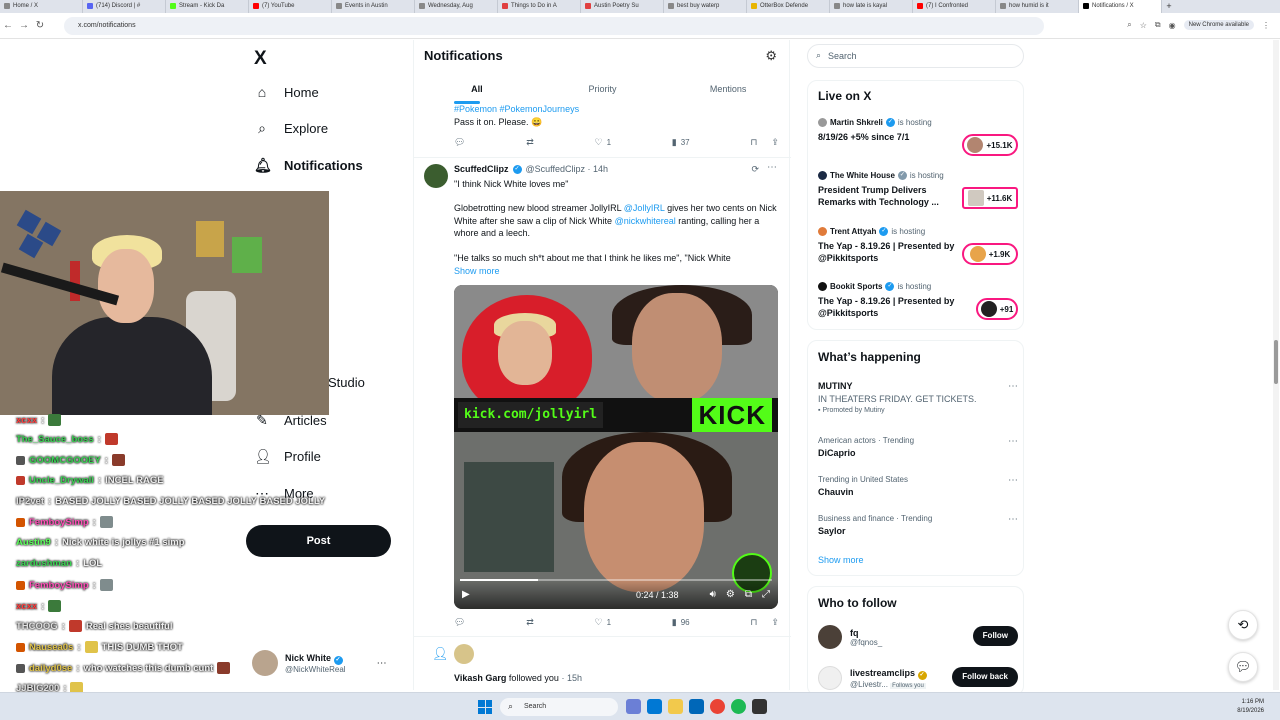 Image resolution: width=1280 pixels, height=720 pixels. Describe the element at coordinates (990, 198) in the screenshot. I see `live-listeners-badge: +11.6K` at that location.